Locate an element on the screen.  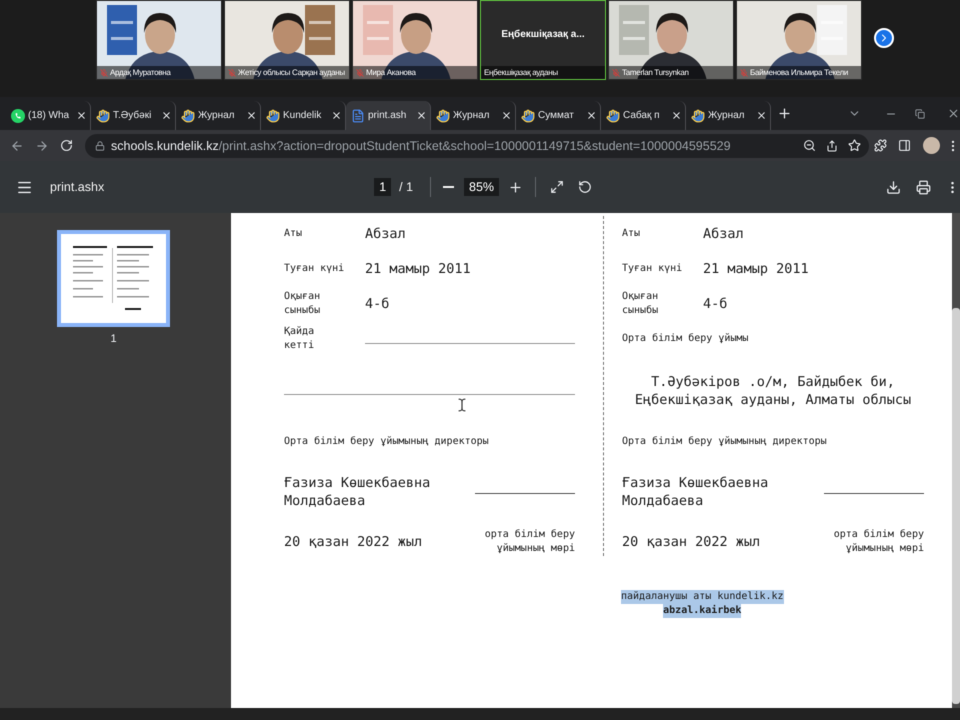
page-count: / 1 is located at coordinates (406, 187).